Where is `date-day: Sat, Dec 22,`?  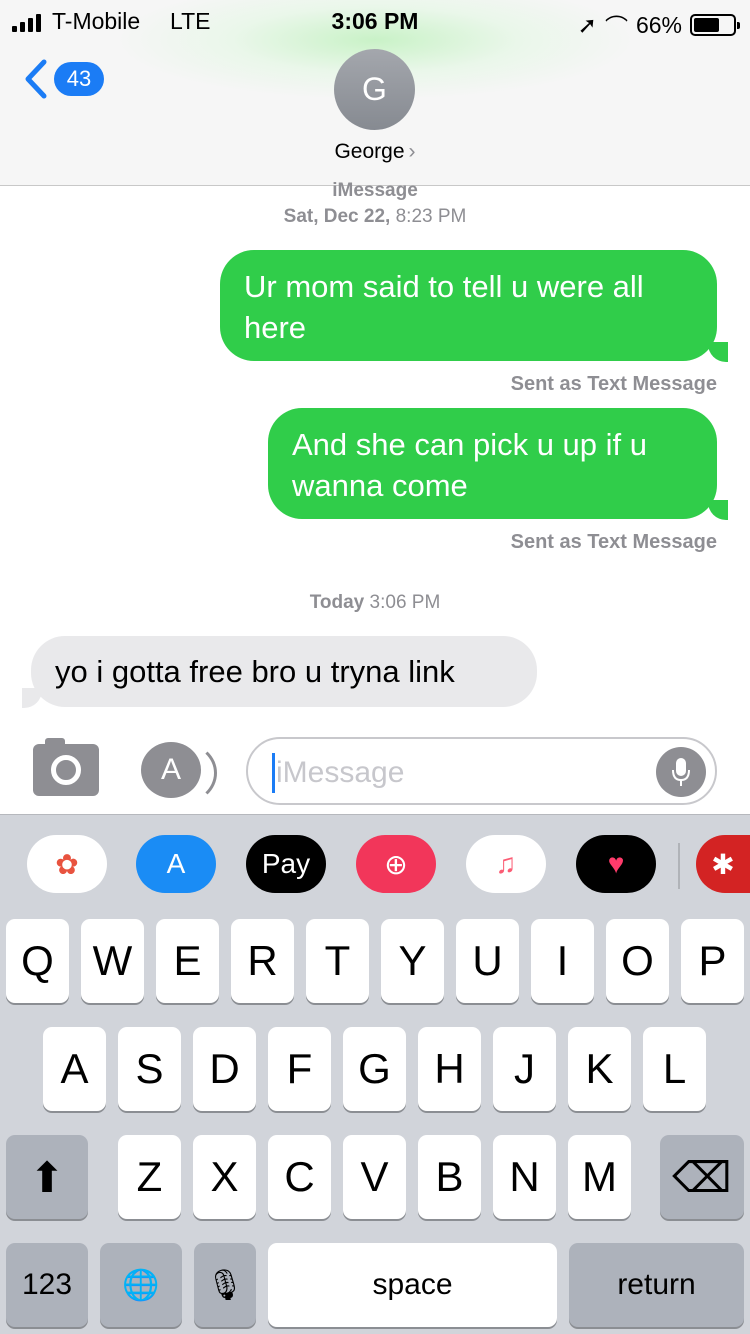
date-day: Sat, Dec 22, is located at coordinates (337, 216).